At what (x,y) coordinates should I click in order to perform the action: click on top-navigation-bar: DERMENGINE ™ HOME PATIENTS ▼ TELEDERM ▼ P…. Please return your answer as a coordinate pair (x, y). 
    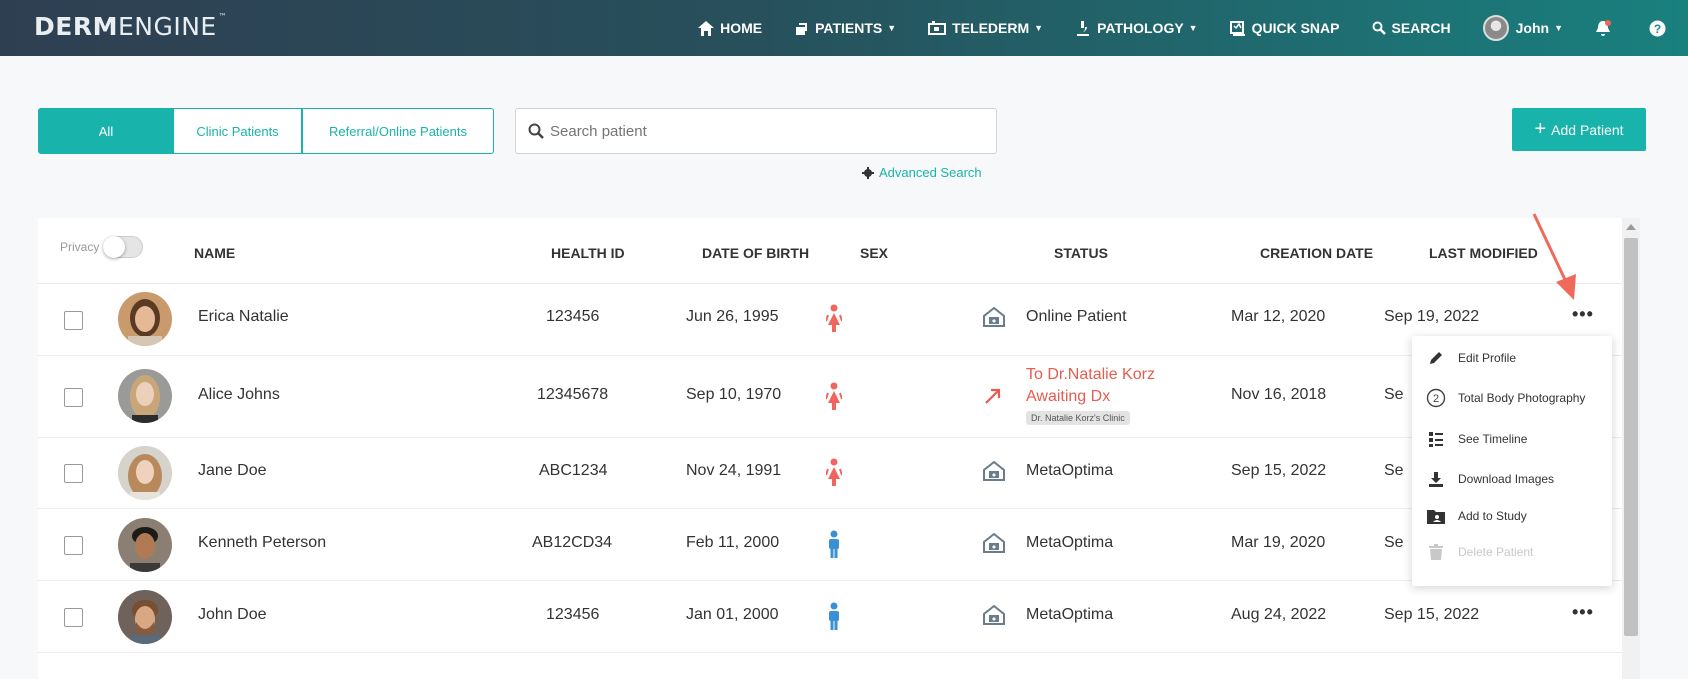
    Looking at the image, I should click on (844, 28).